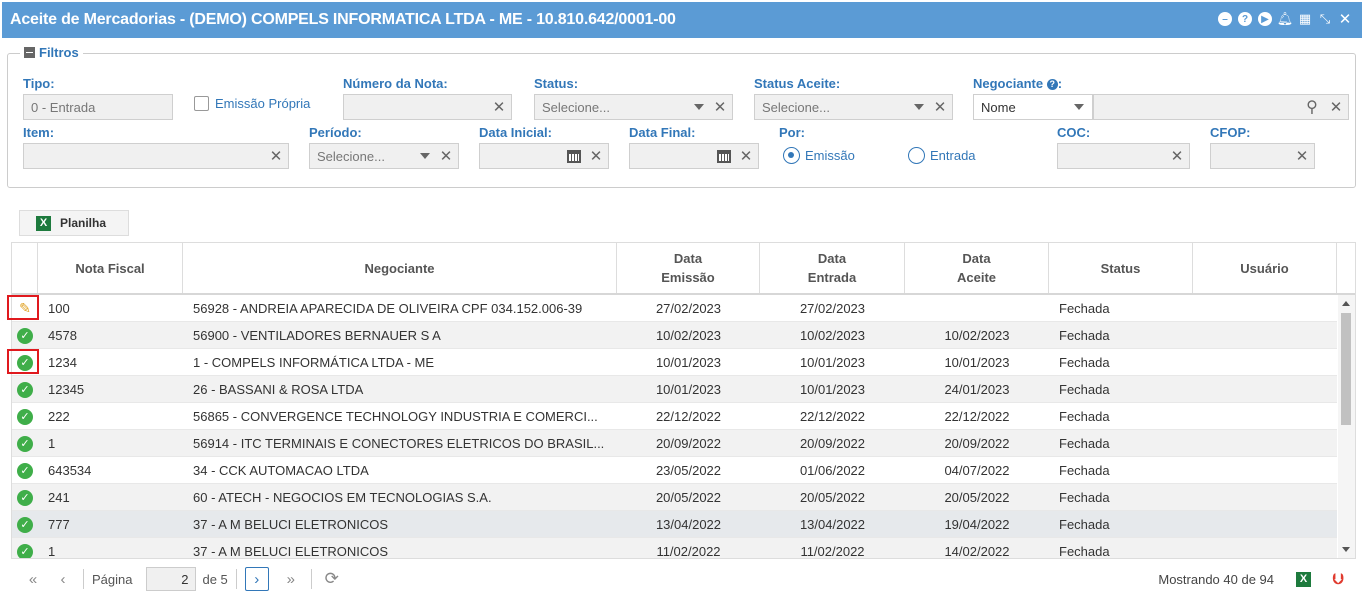 The image size is (1364, 609). I want to click on planilha-button: X Planilha, so click(74, 223).